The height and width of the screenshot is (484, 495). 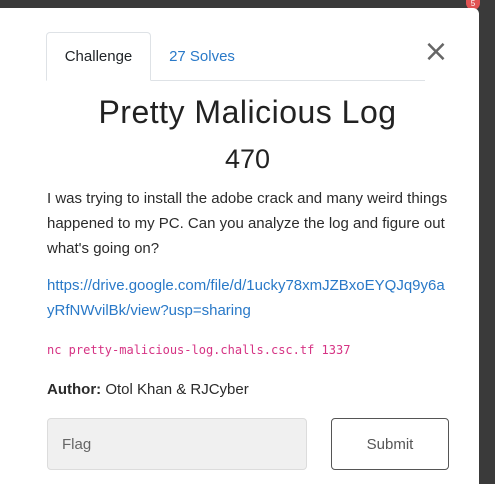 I want to click on challenge-title: Pretty Malicious Log, so click(x=247, y=112).